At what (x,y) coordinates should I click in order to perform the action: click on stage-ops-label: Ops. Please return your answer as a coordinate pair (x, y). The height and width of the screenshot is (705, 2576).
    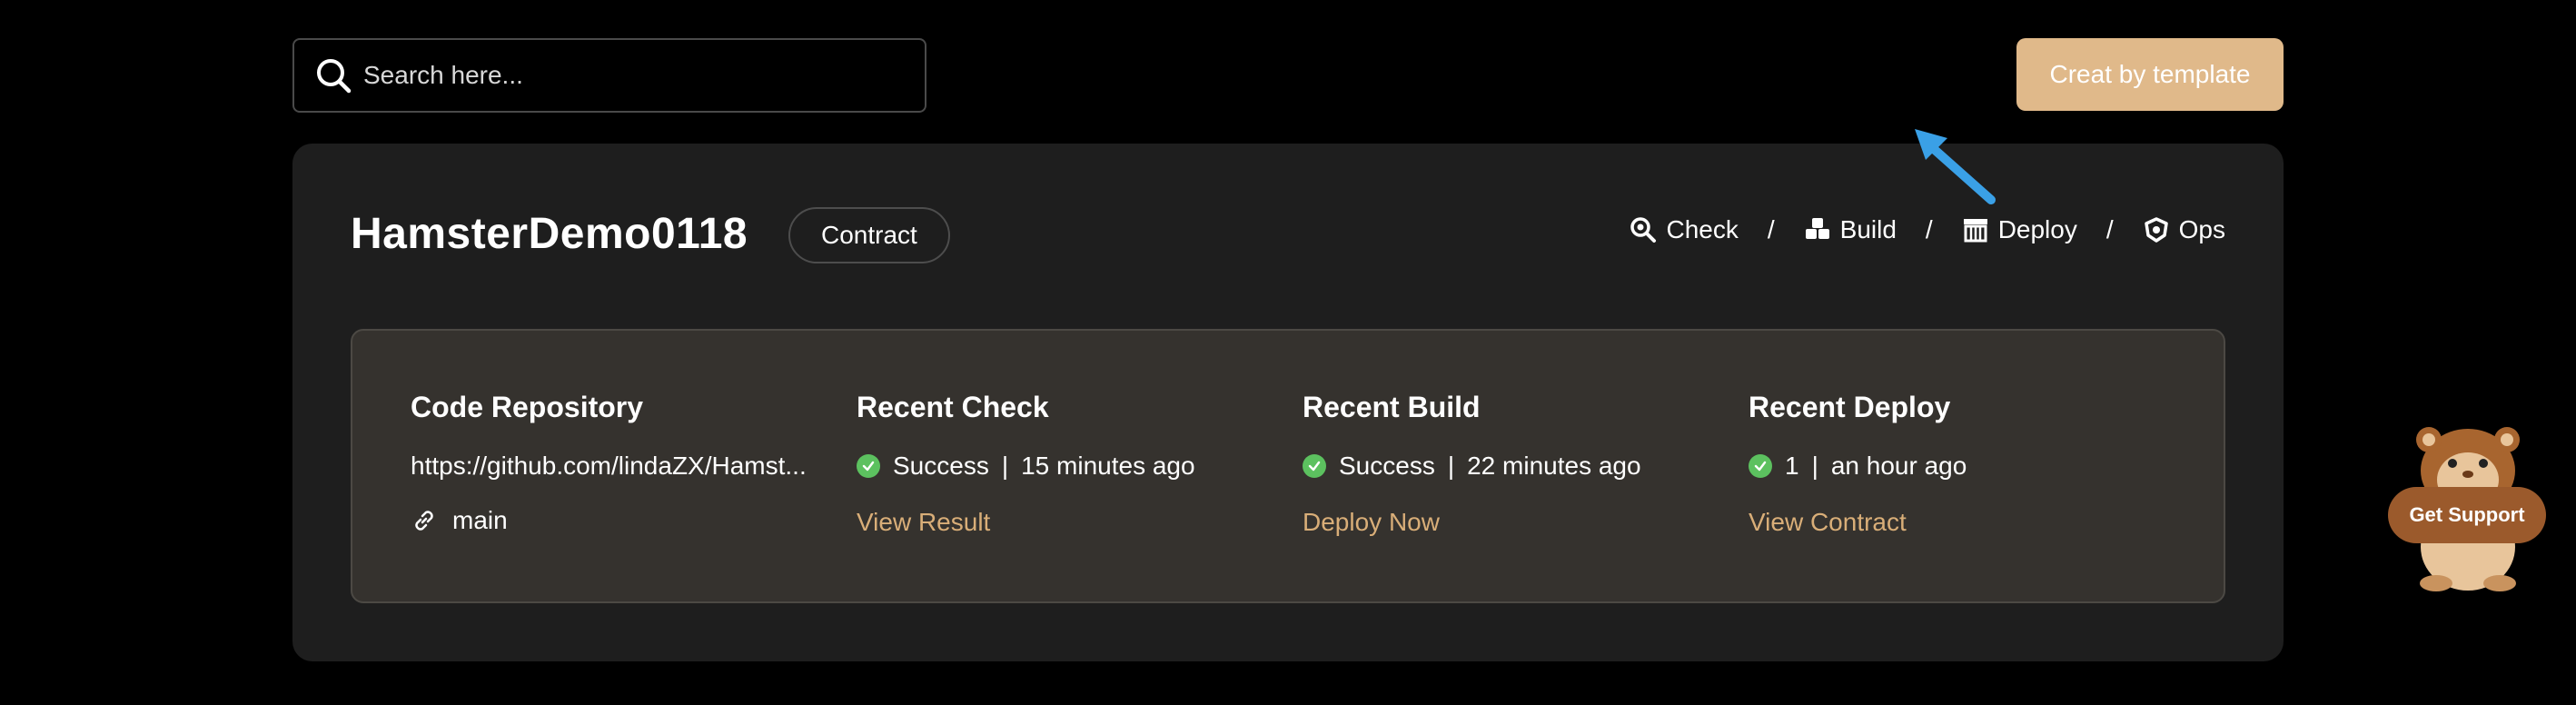
    Looking at the image, I should click on (2201, 229).